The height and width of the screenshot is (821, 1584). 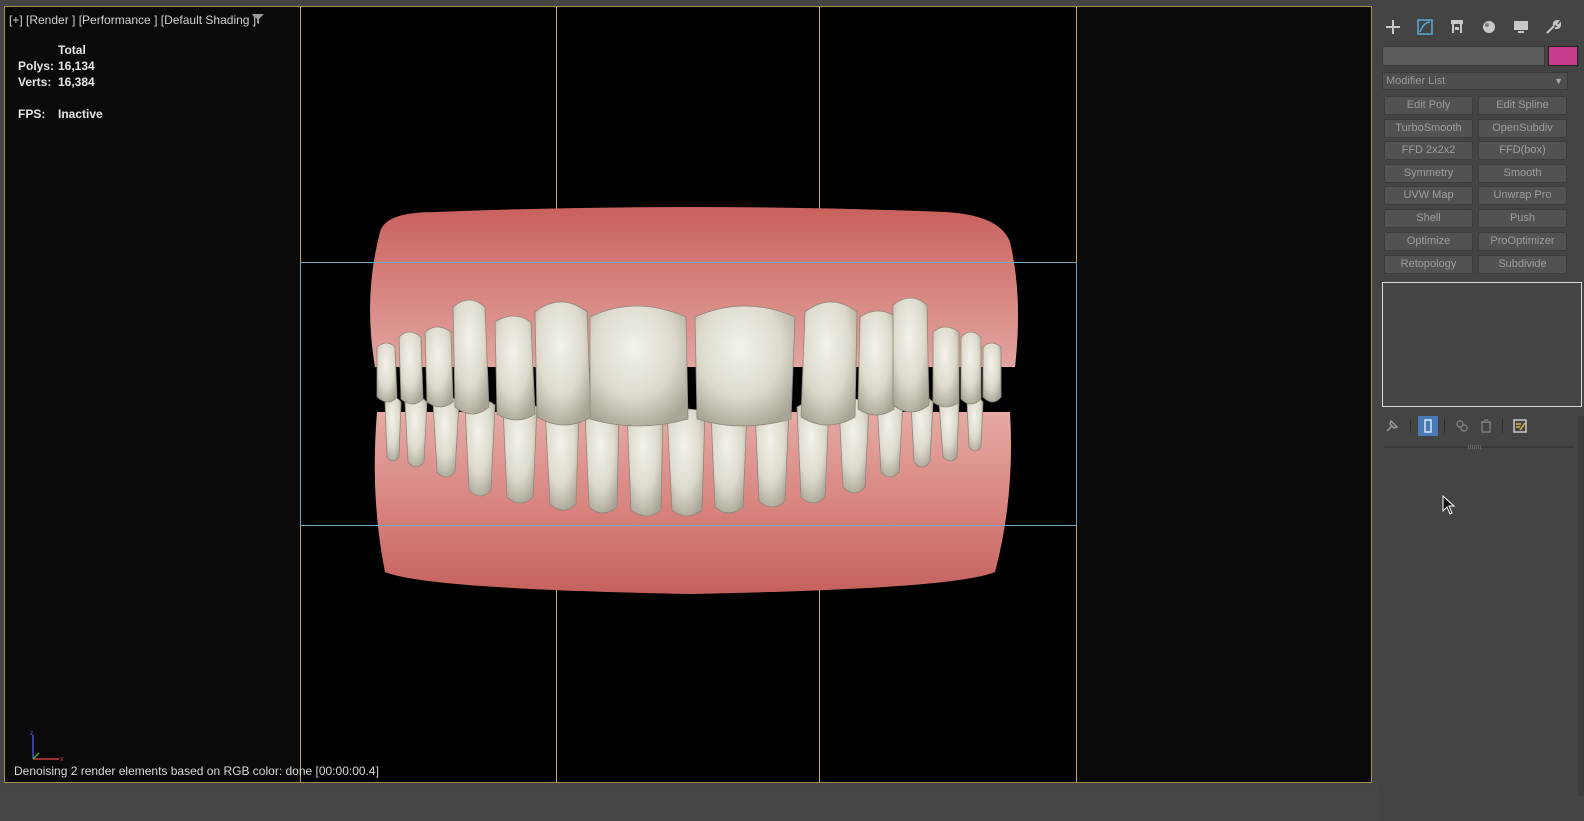 What do you see at coordinates (1520, 426) in the screenshot?
I see `configure-modifier-sets-icon` at bounding box center [1520, 426].